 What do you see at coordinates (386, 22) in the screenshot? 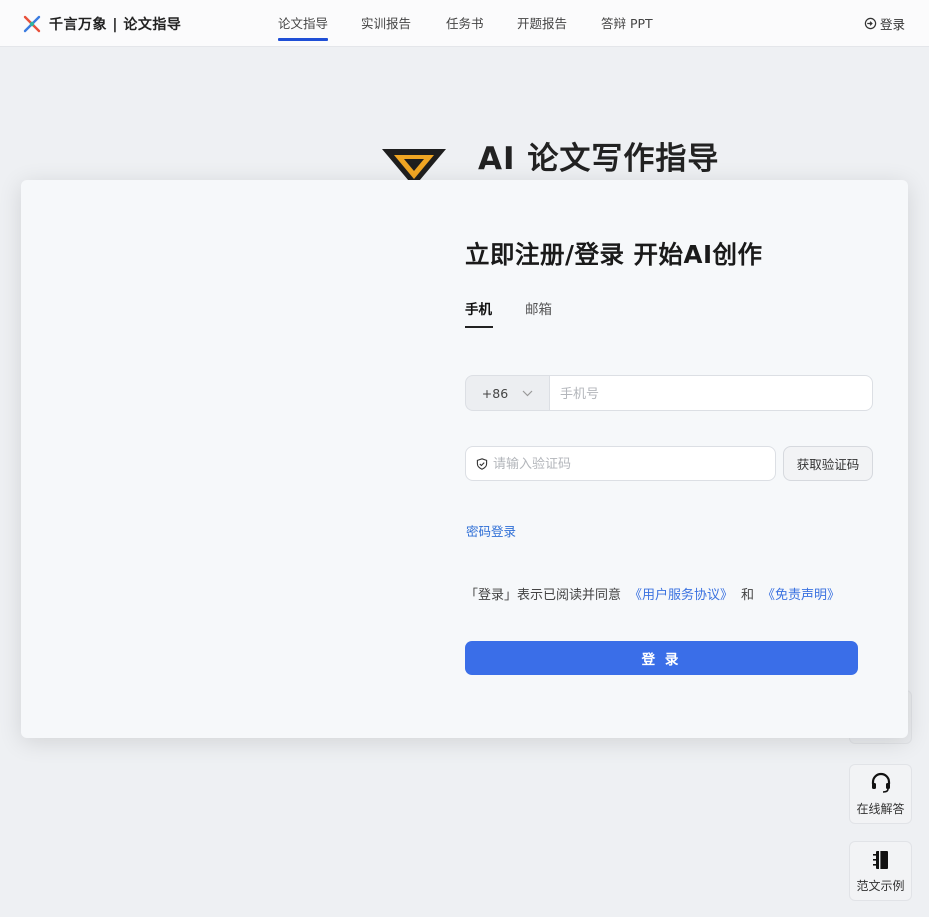
I see `nav-item-practice-report: 实训报告` at bounding box center [386, 22].